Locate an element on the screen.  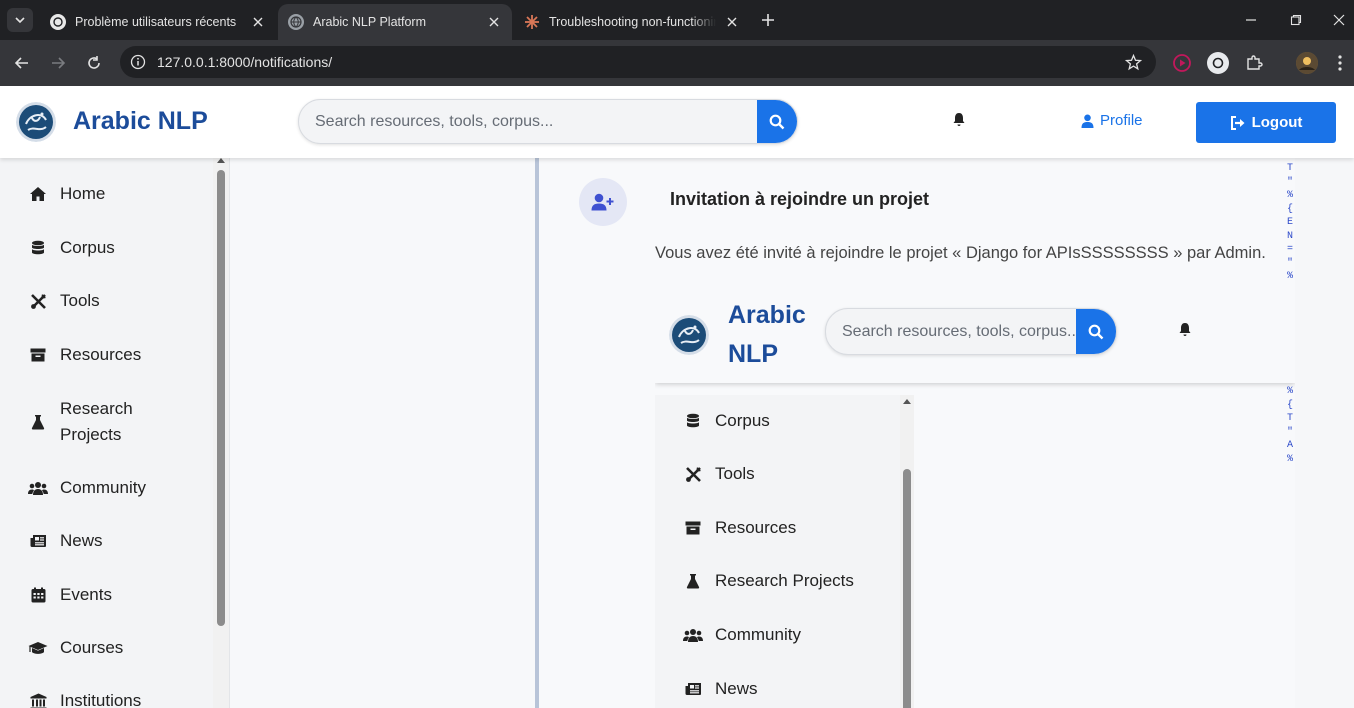
database-icon is located at coordinates (38, 248).